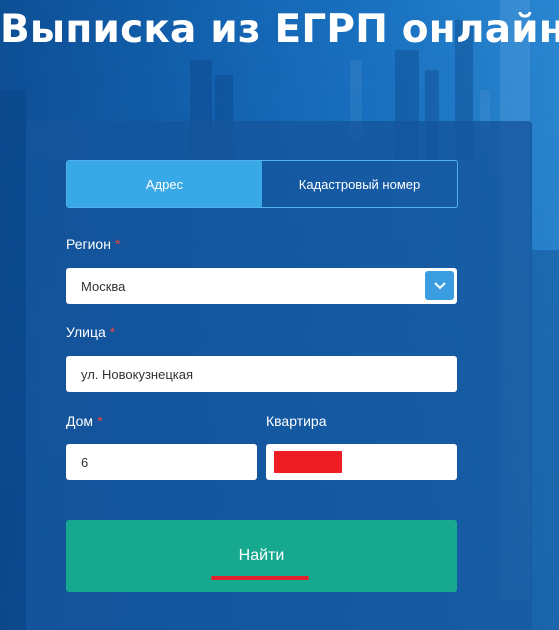 This screenshot has width=559, height=630. I want to click on apartment-input, so click(361, 462).